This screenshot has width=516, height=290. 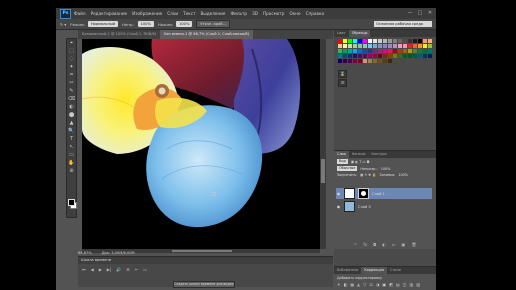 What do you see at coordinates (71, 202) in the screenshot?
I see `foreground-color-swatch` at bounding box center [71, 202].